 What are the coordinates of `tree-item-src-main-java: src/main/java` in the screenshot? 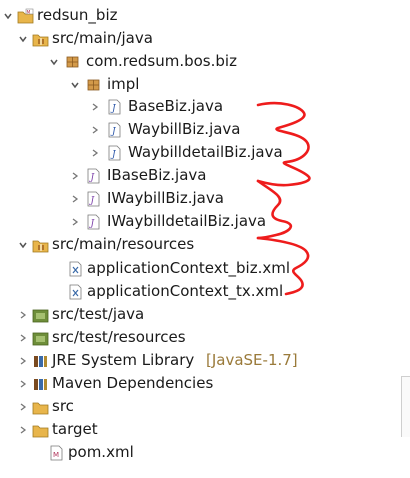 It's located at (200, 38).